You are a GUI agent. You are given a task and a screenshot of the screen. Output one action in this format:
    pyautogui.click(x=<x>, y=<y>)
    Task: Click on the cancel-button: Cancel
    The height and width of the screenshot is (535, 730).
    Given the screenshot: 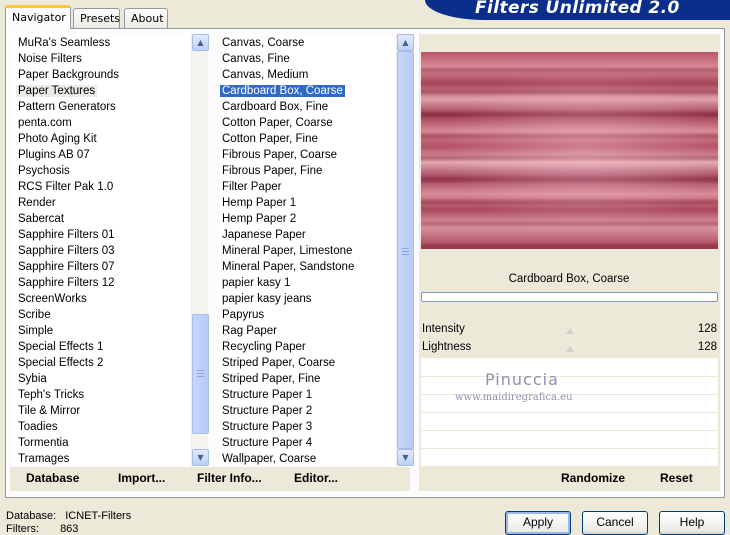 What is the action you would take?
    pyautogui.click(x=615, y=523)
    